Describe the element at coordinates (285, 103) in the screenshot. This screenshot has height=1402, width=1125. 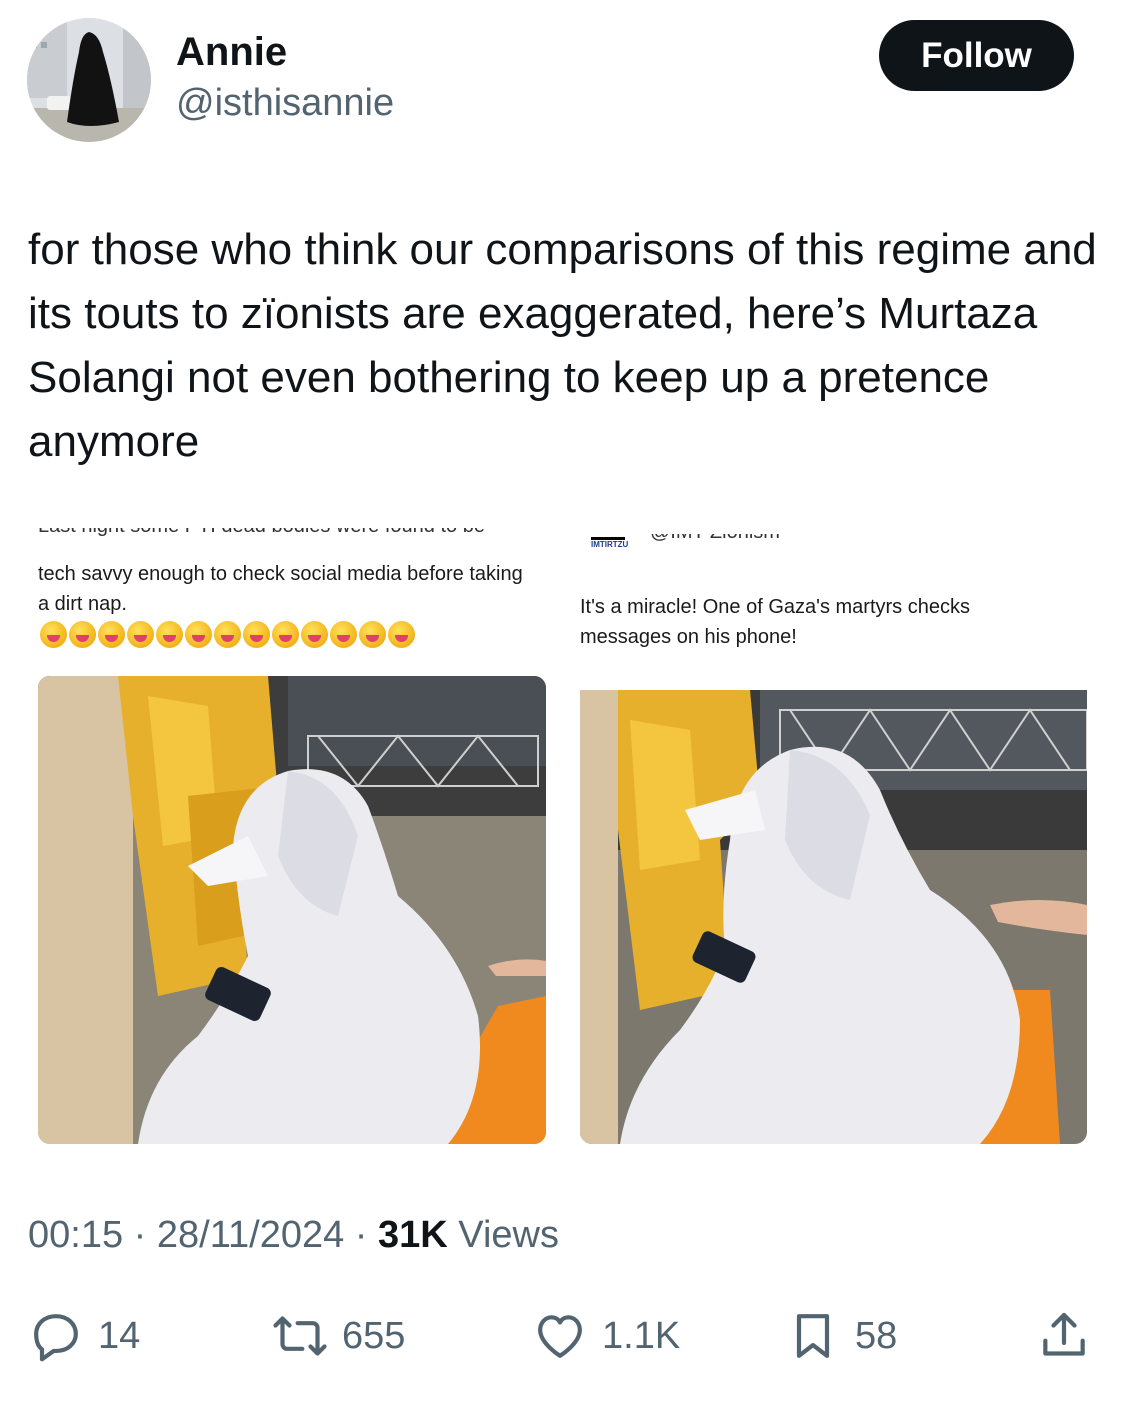
I see `author-handle: @isthisannie` at that location.